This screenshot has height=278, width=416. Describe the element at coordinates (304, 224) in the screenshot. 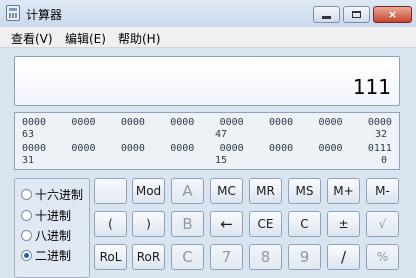

I see `key-clear: C` at that location.